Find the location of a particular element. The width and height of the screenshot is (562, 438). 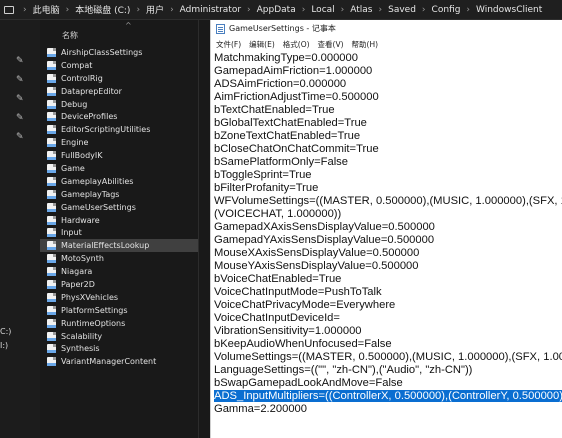

text-line: bSwapGamepadLookAndMove=False is located at coordinates (388, 383).